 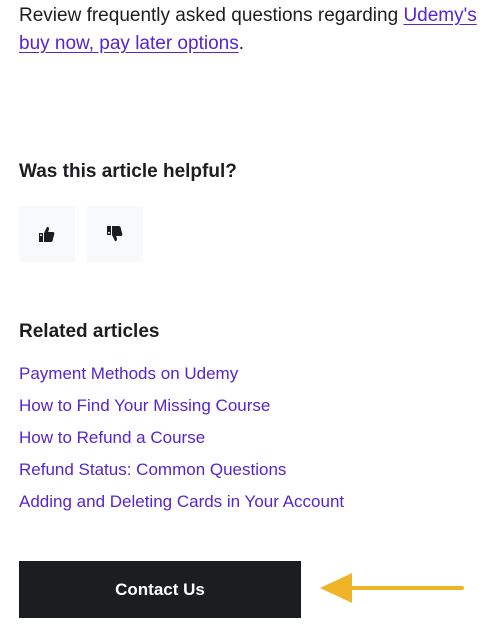 What do you see at coordinates (128, 373) in the screenshot?
I see `related-article-link: Payment Methods on Udemy` at bounding box center [128, 373].